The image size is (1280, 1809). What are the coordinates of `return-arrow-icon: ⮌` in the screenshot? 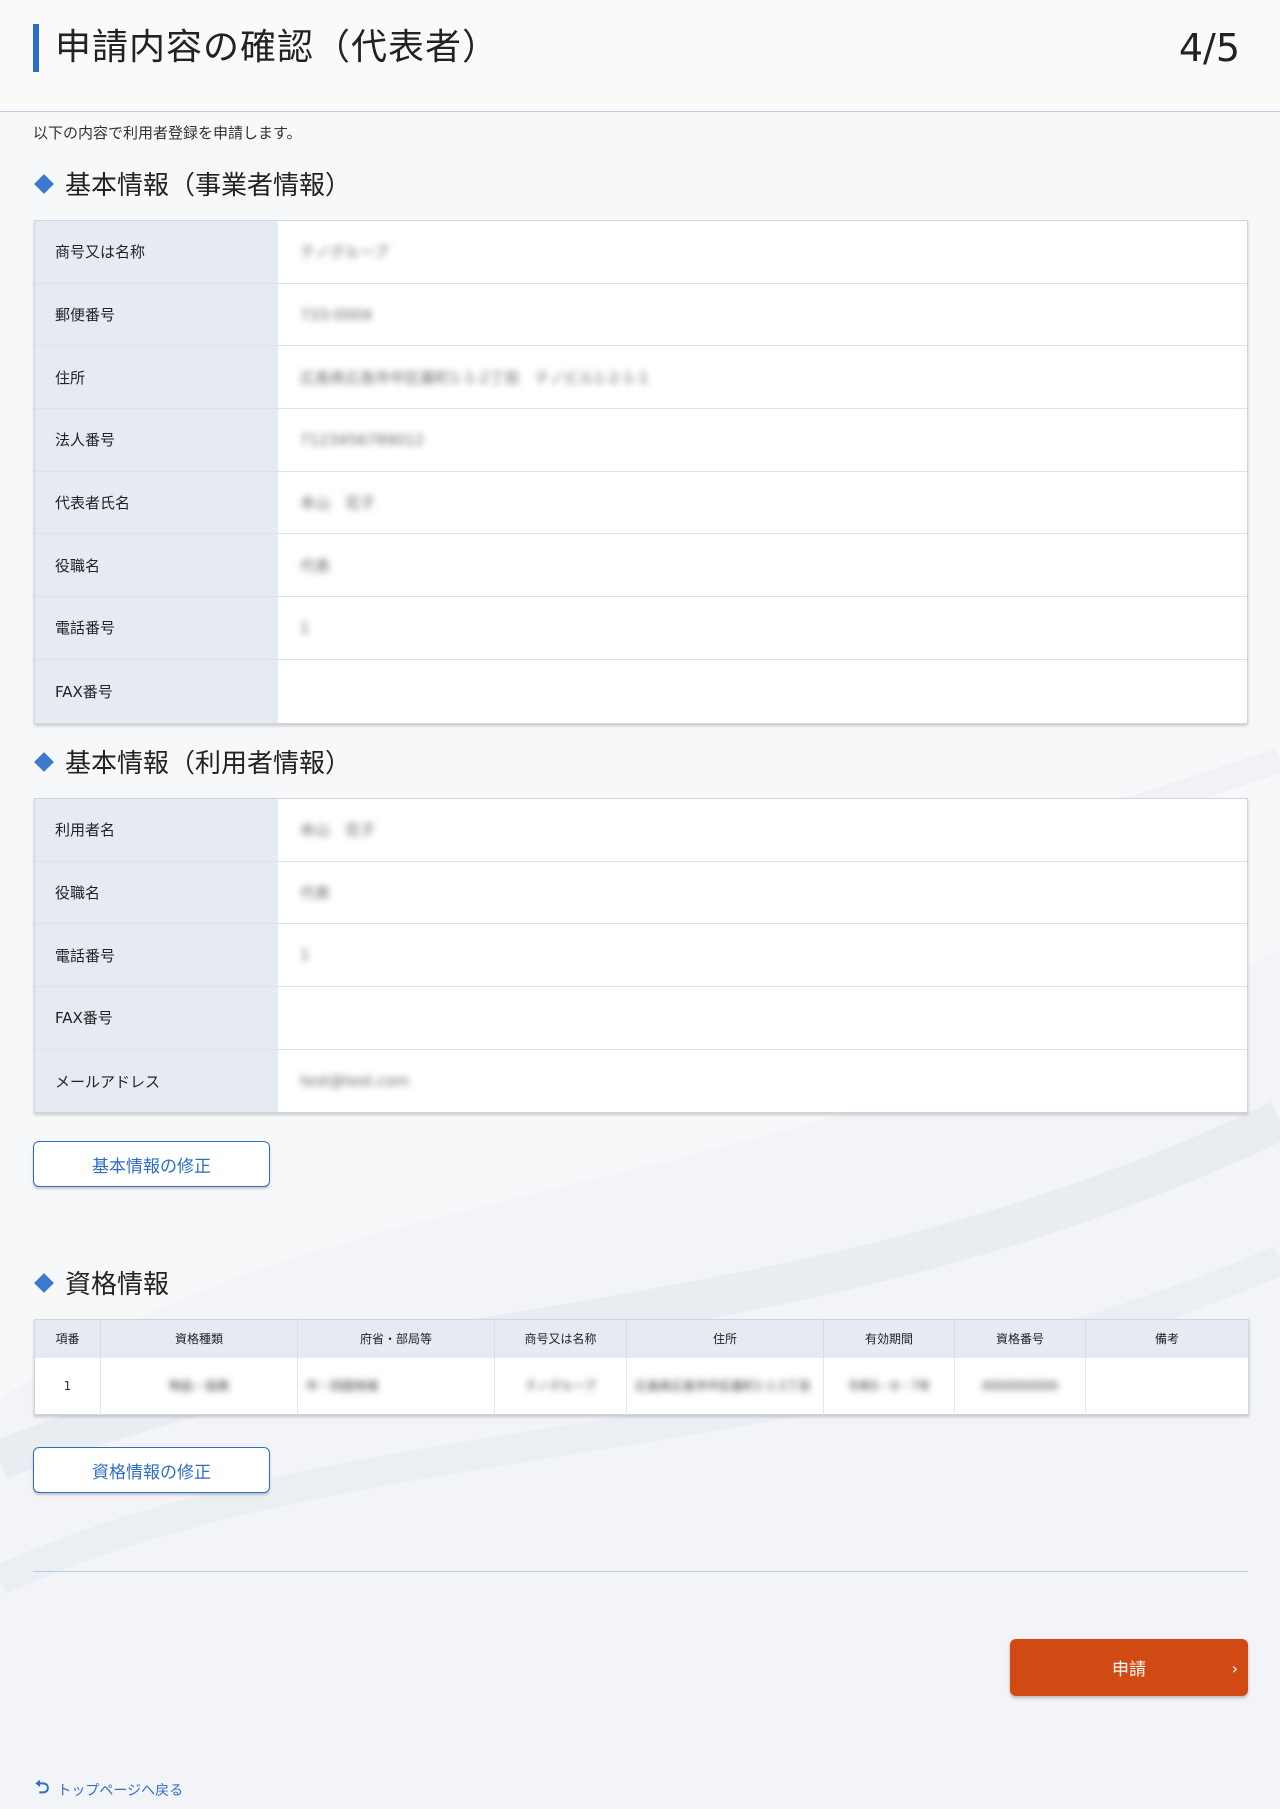 It's located at (42, 1787).